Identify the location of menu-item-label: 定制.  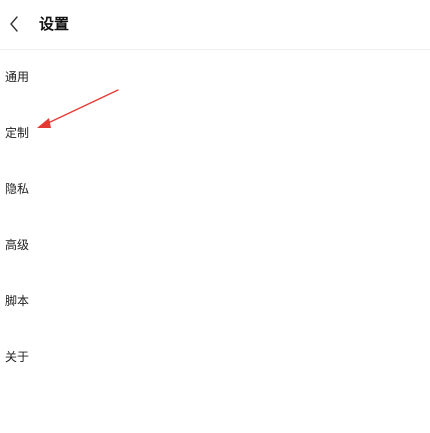
(17, 133).